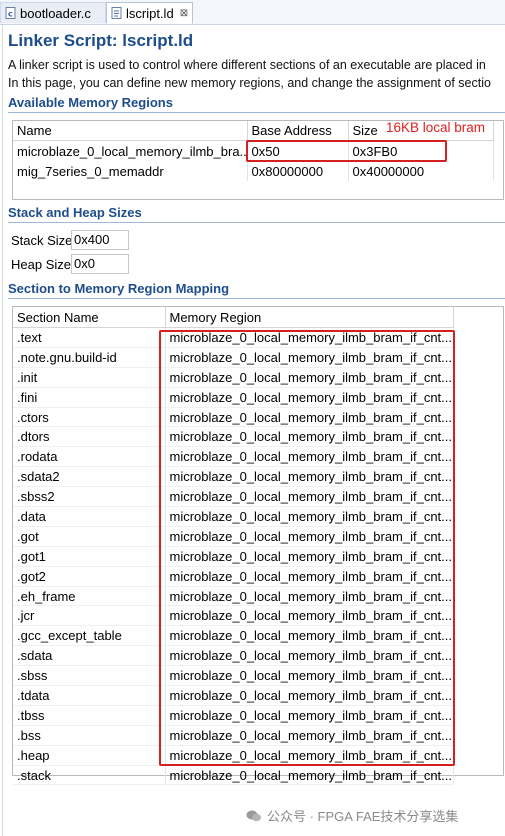 This screenshot has height=836, width=505. I want to click on section-name-cell: .heap, so click(89, 755).